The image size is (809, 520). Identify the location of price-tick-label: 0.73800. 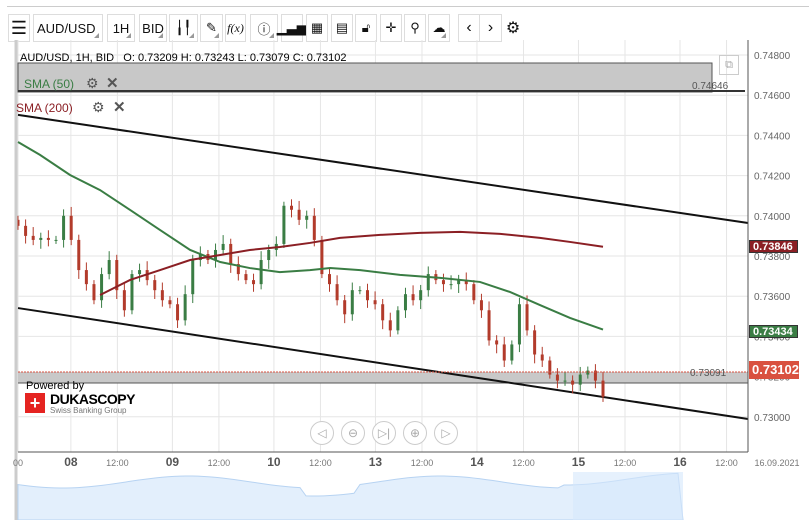
(772, 257).